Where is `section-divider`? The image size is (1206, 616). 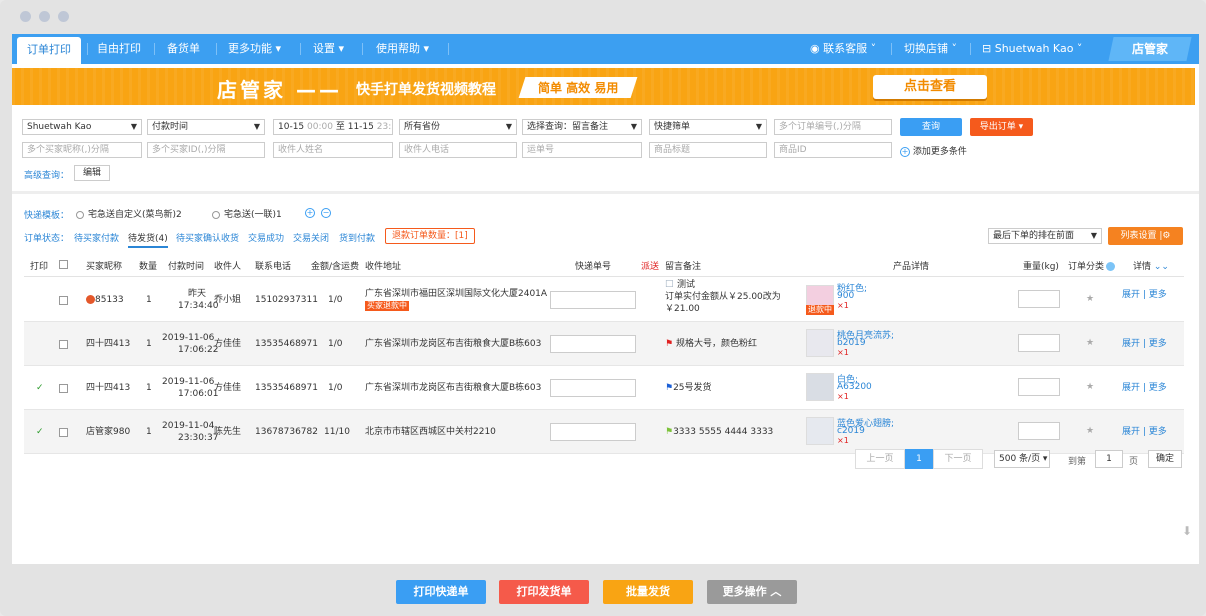
section-divider is located at coordinates (605, 192).